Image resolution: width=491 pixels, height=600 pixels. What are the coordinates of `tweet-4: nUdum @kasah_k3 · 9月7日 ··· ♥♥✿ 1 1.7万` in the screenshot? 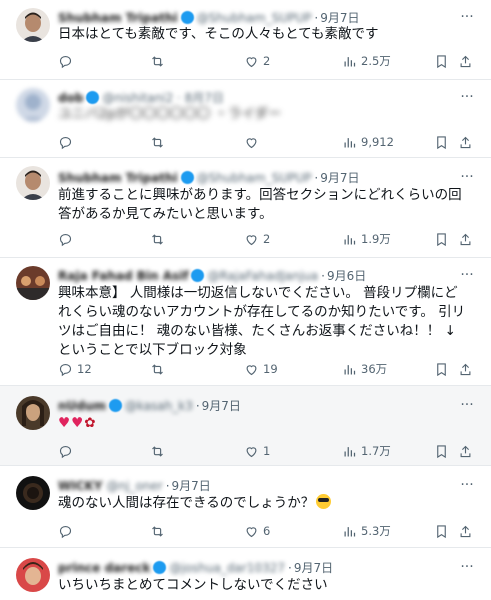 It's located at (245, 426).